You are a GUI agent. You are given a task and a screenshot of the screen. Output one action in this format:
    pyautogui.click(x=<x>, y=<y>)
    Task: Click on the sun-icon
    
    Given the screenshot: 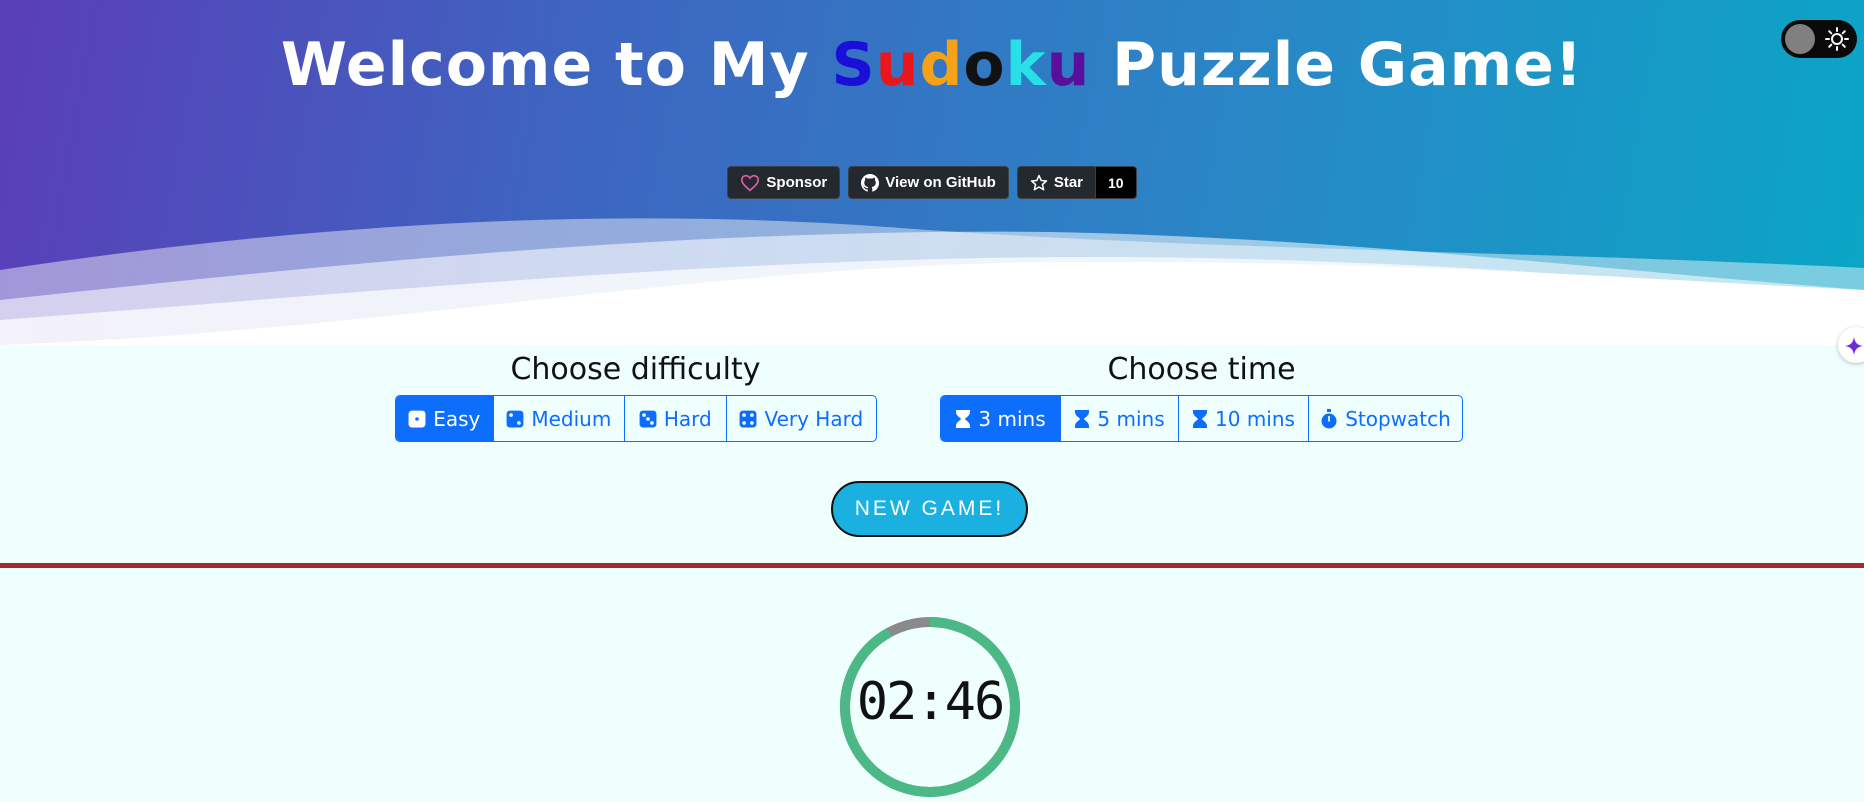 What is the action you would take?
    pyautogui.click(x=1837, y=39)
    